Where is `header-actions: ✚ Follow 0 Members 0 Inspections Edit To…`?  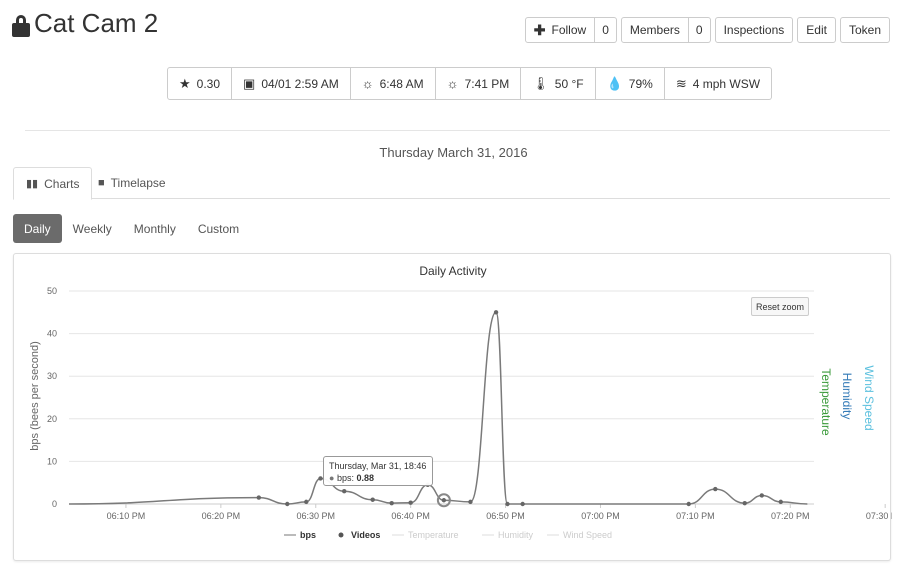
header-actions: ✚ Follow 0 Members 0 Inspections Edit To… is located at coordinates (707, 30).